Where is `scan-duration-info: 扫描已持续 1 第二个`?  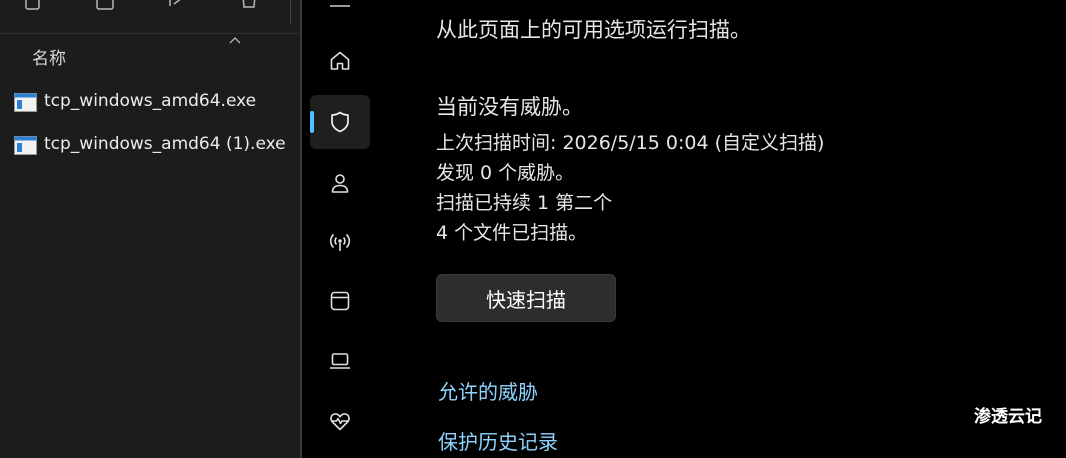 scan-duration-info: 扫描已持续 1 第二个 is located at coordinates (524, 203).